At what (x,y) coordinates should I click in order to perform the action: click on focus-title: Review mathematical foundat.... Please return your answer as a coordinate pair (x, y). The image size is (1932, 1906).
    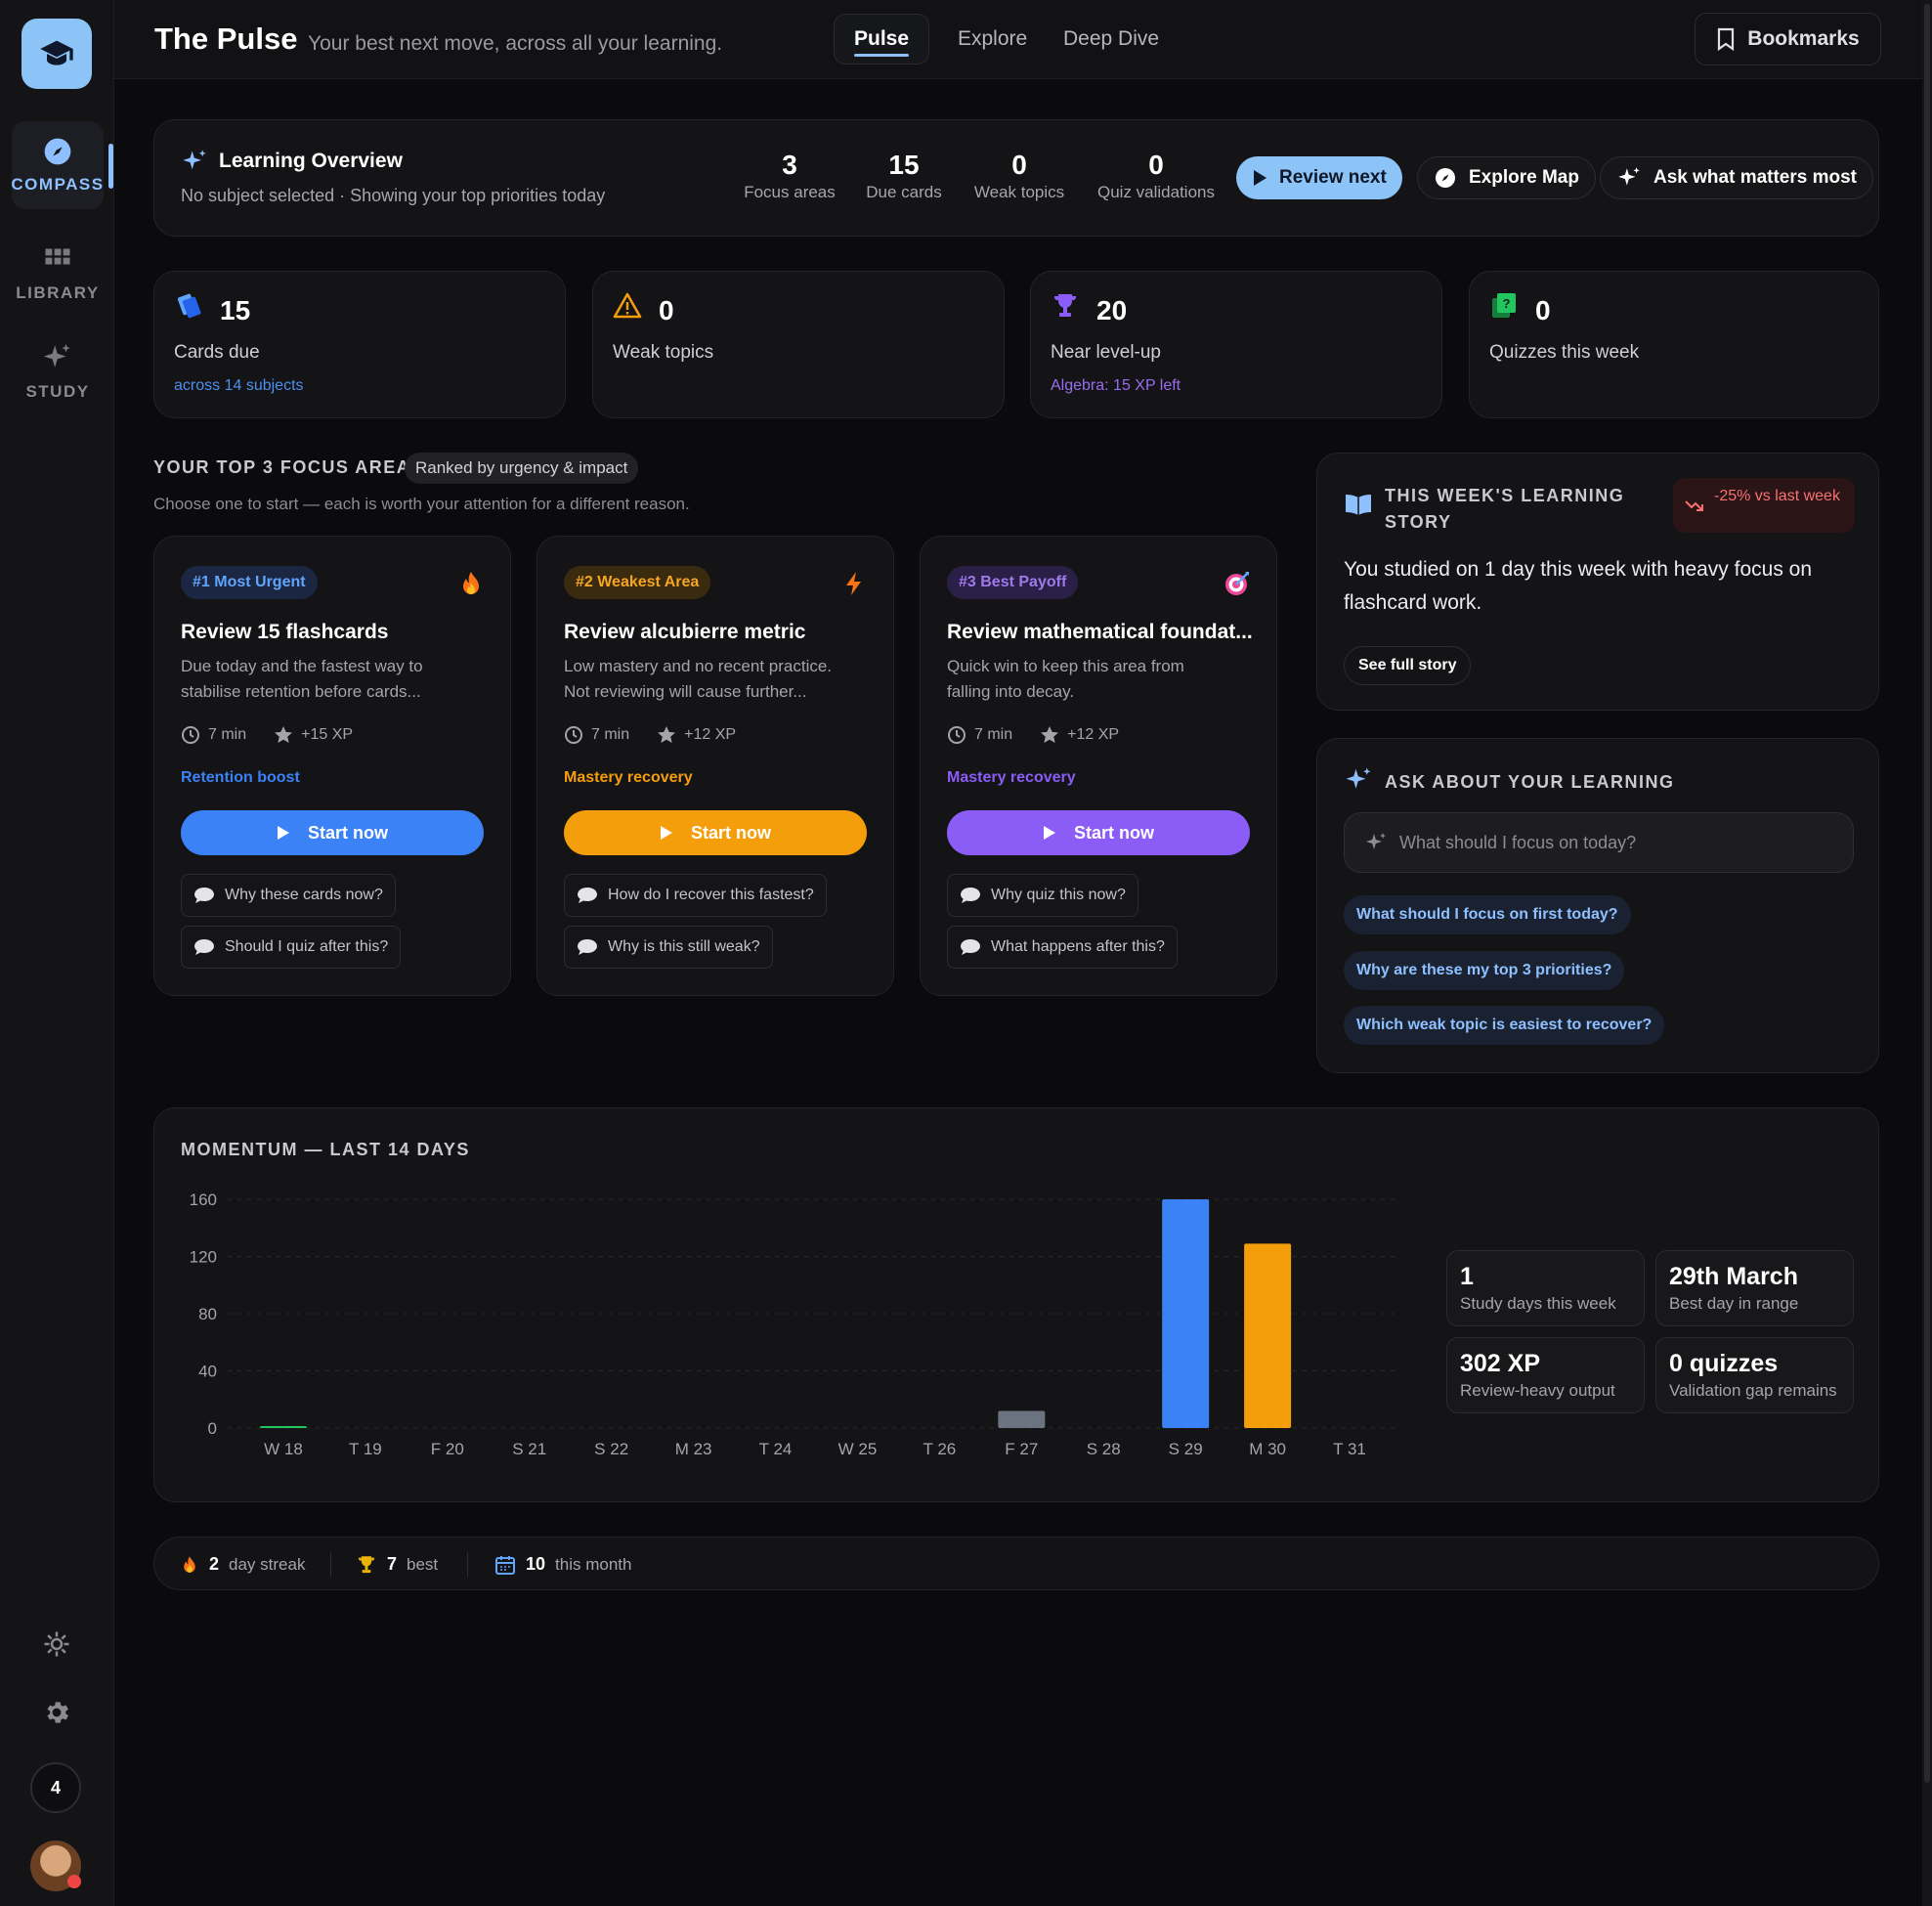
    Looking at the image, I should click on (1100, 632).